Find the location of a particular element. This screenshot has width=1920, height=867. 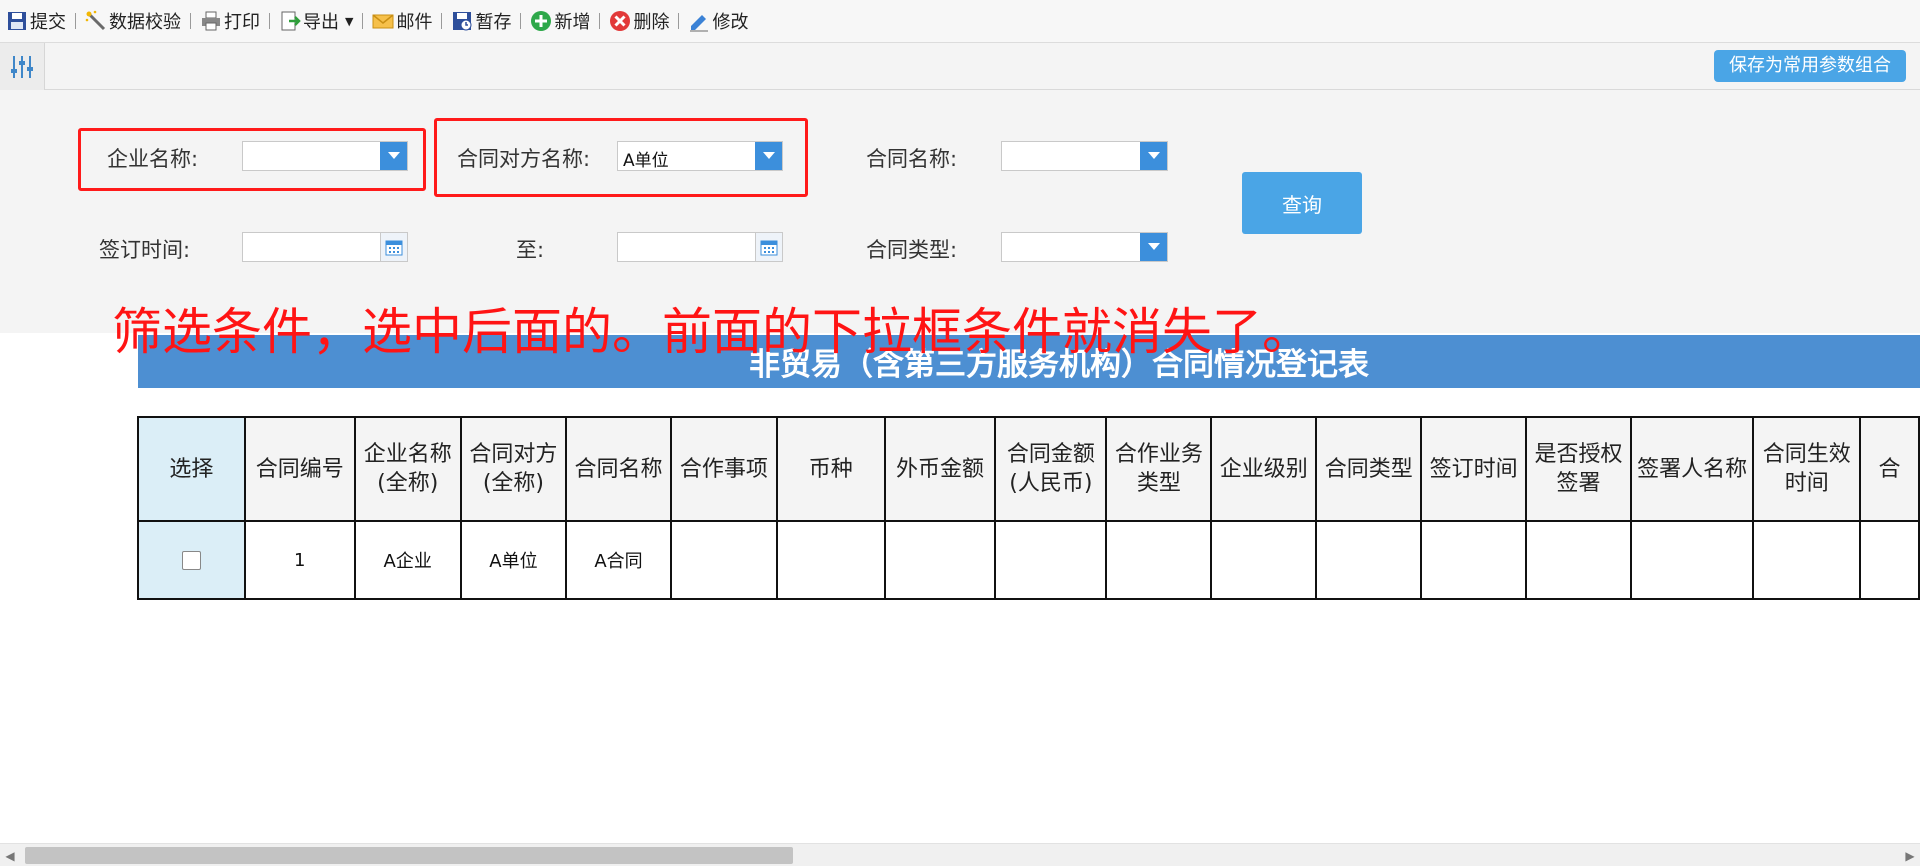

sliders-icon is located at coordinates (22, 66).